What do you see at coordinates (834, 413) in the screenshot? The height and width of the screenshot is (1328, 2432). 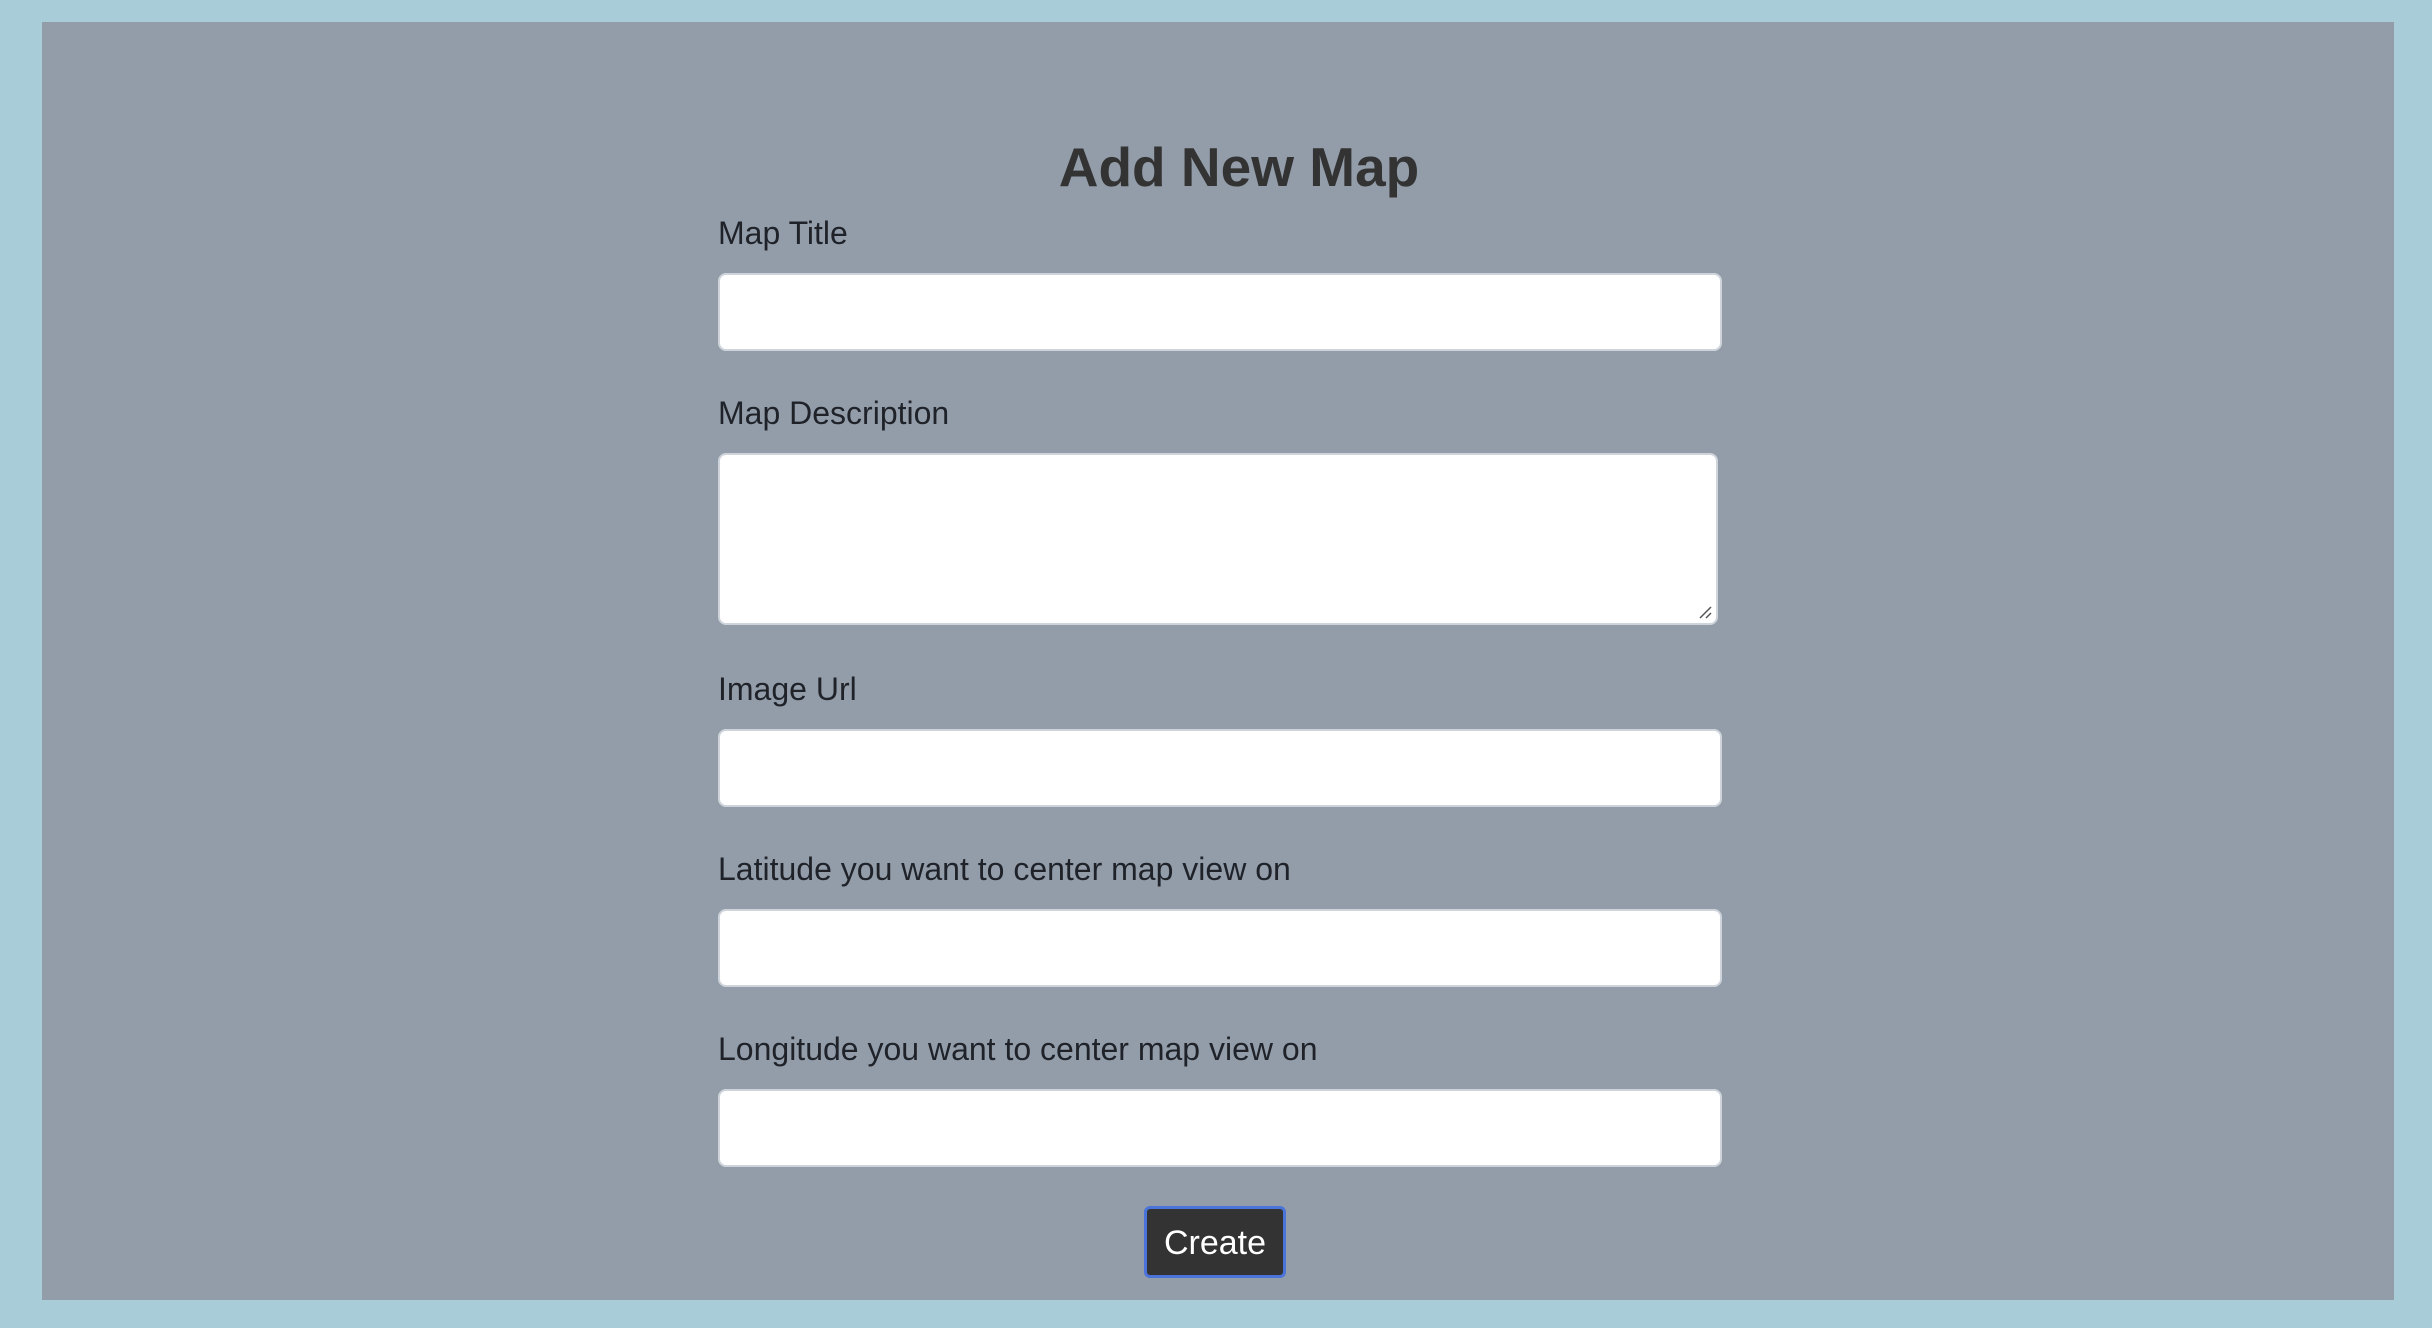 I see `map-description-label: Map Description` at bounding box center [834, 413].